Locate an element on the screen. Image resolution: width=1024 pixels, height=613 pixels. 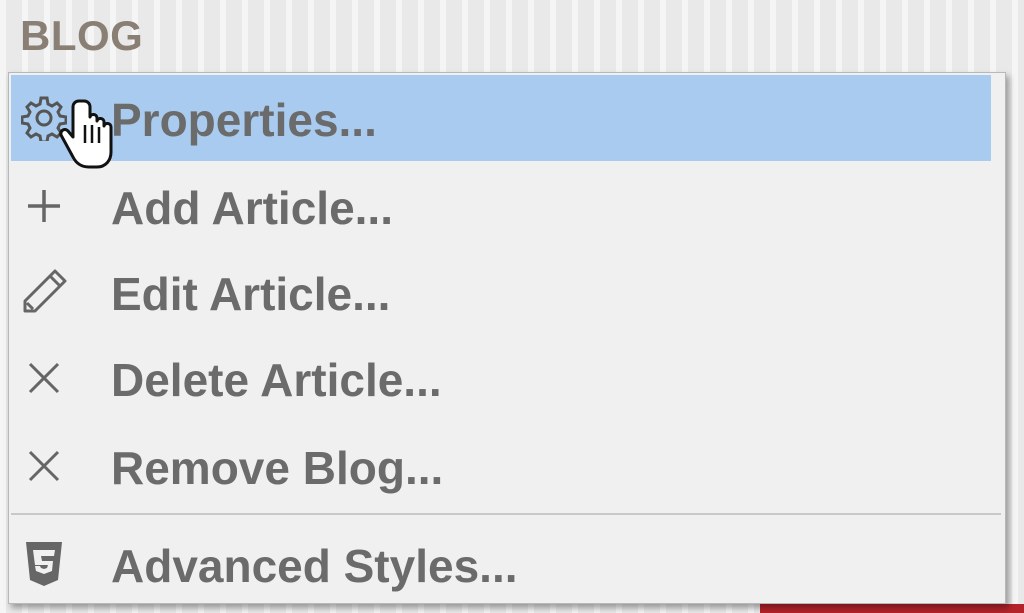
plus-icon is located at coordinates (44, 206).